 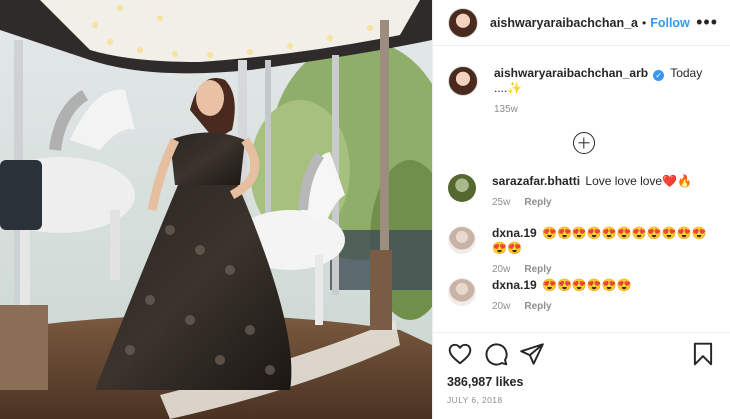 What do you see at coordinates (659, 75) in the screenshot?
I see `verified-icon: ✓` at bounding box center [659, 75].